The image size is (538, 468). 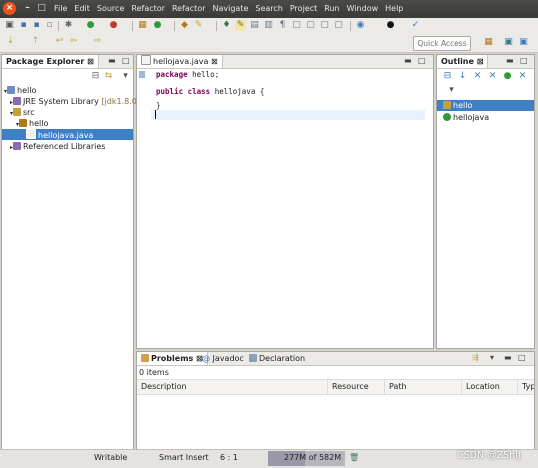 What do you see at coordinates (157, 25) in the screenshot?
I see `new-class-icon: ●` at bounding box center [157, 25].